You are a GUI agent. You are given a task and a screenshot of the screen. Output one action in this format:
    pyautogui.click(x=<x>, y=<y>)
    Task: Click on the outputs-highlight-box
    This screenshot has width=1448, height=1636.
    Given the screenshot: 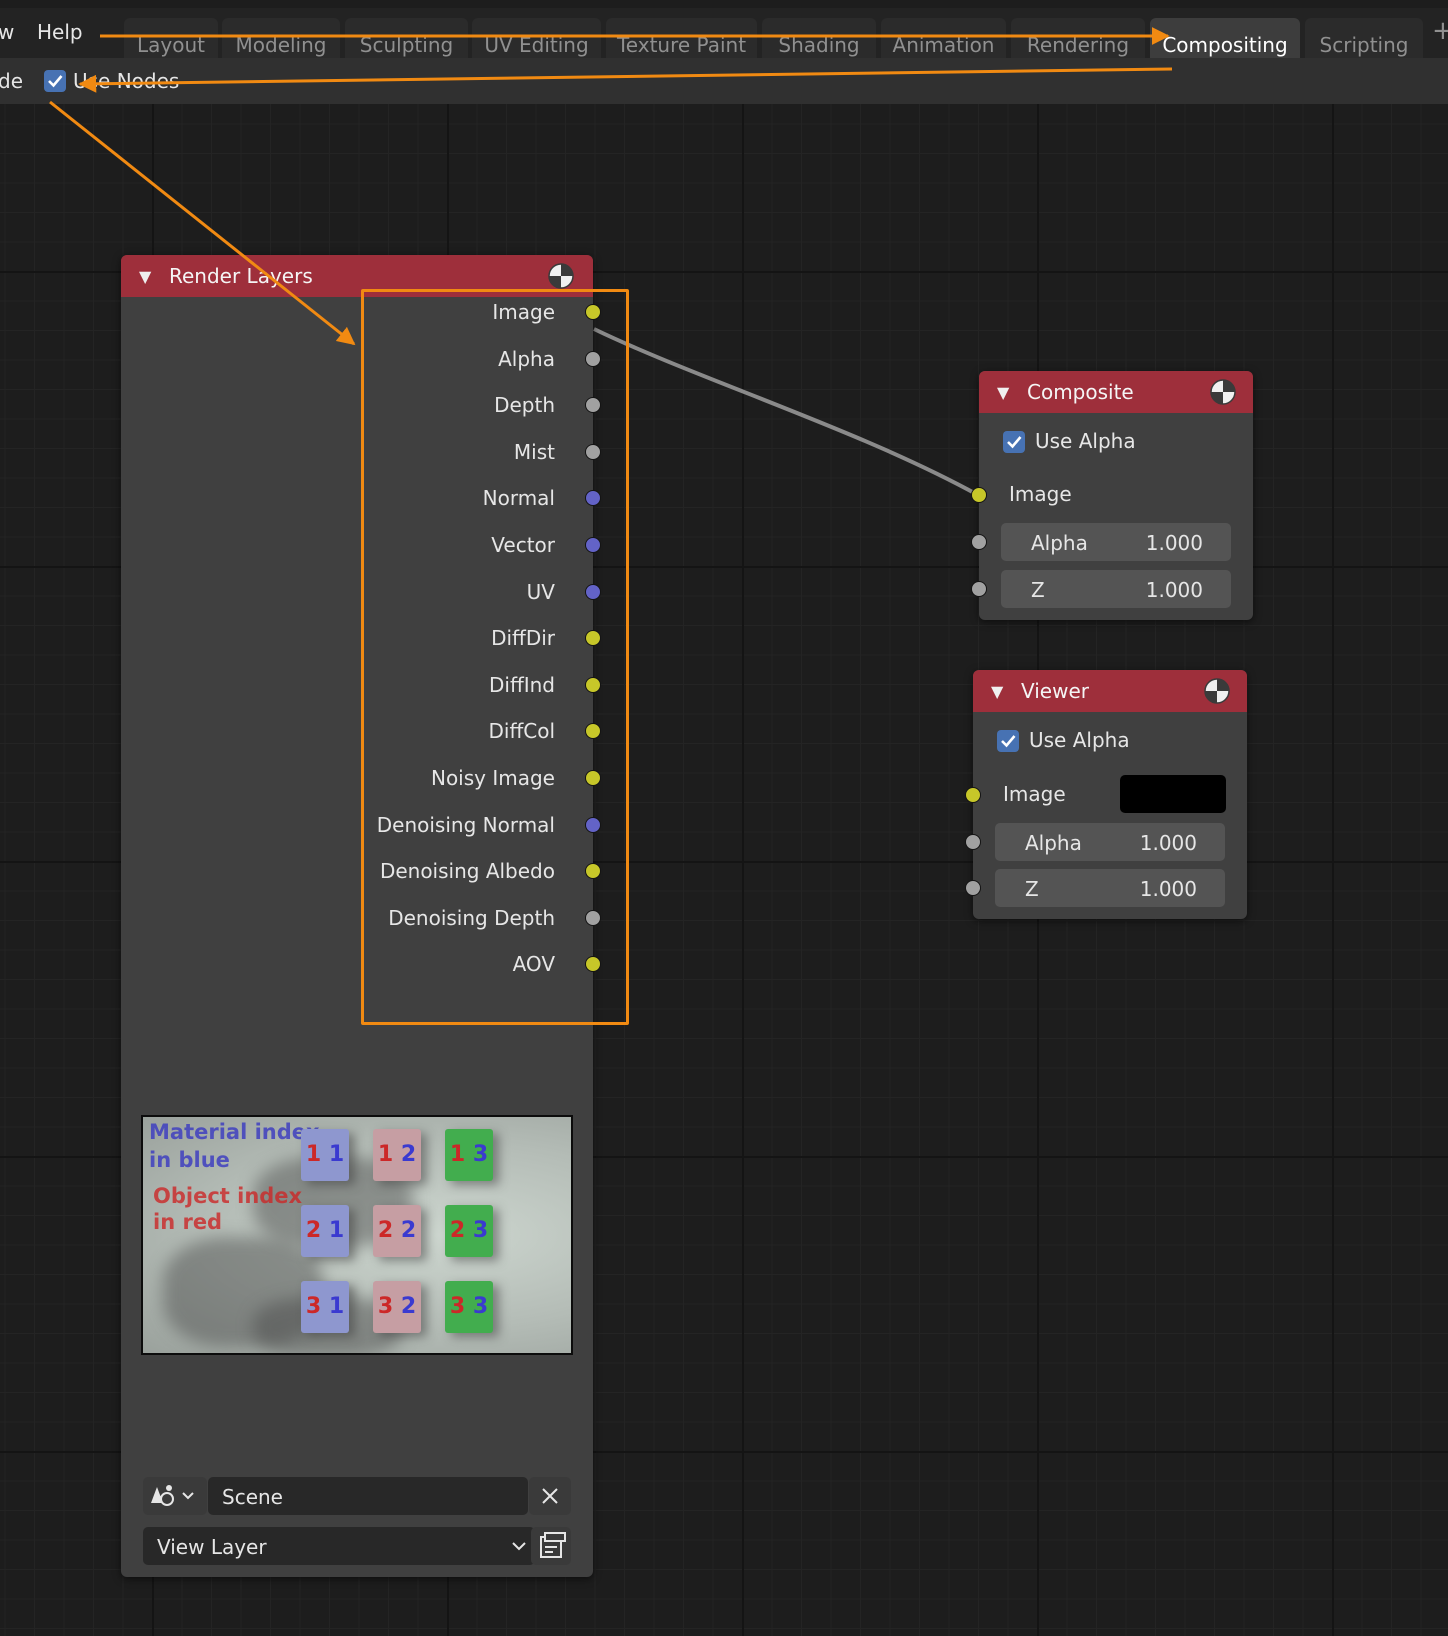 What is the action you would take?
    pyautogui.click(x=495, y=657)
    